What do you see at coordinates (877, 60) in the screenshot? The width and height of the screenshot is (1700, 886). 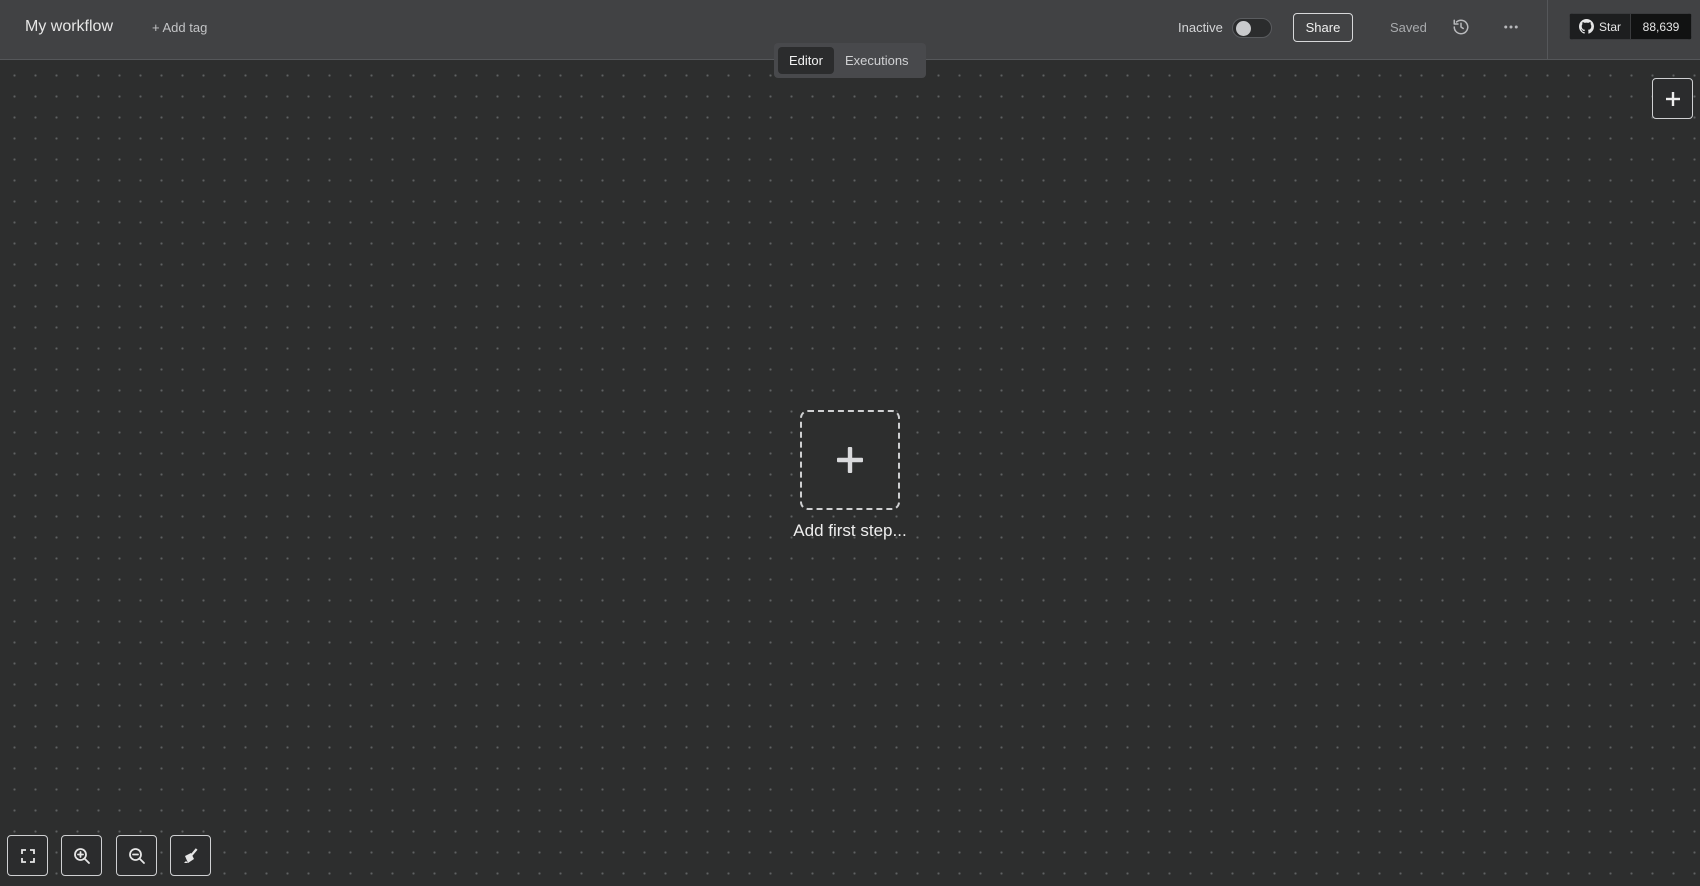 I see `tab-executions: Executions` at bounding box center [877, 60].